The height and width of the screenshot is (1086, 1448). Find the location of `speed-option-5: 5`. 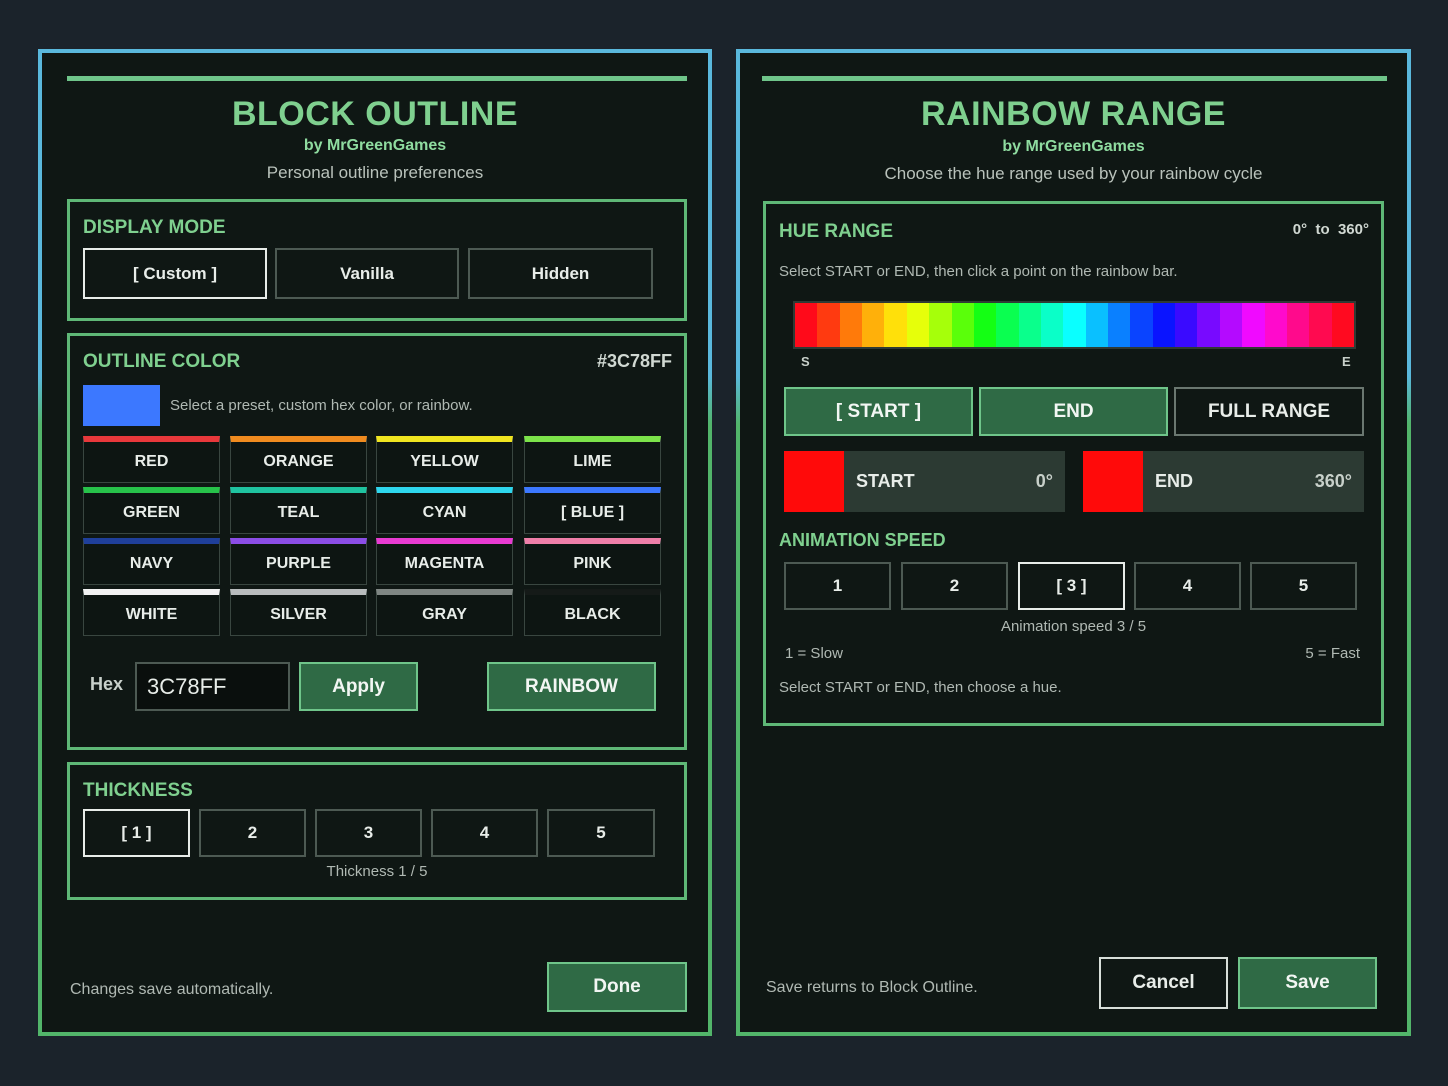

speed-option-5: 5 is located at coordinates (1303, 586).